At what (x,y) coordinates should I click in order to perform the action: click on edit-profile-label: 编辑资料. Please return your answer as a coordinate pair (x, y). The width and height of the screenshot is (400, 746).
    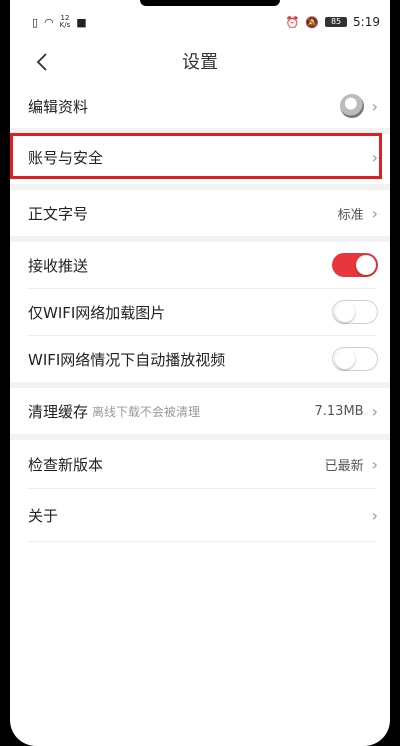
    Looking at the image, I should click on (58, 106).